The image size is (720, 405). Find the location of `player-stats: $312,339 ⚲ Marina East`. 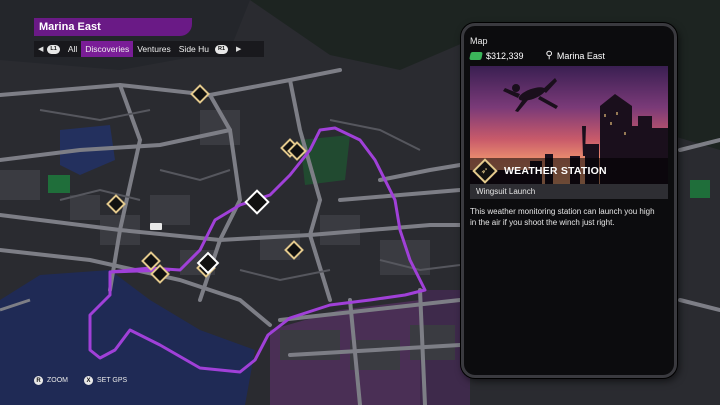

player-stats: $312,339 ⚲ Marina East is located at coordinates (568, 55).